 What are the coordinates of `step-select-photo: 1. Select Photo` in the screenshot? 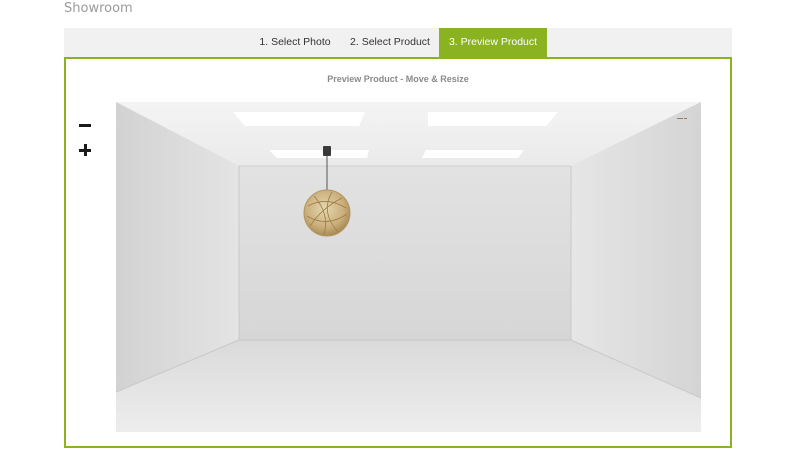 It's located at (295, 42).